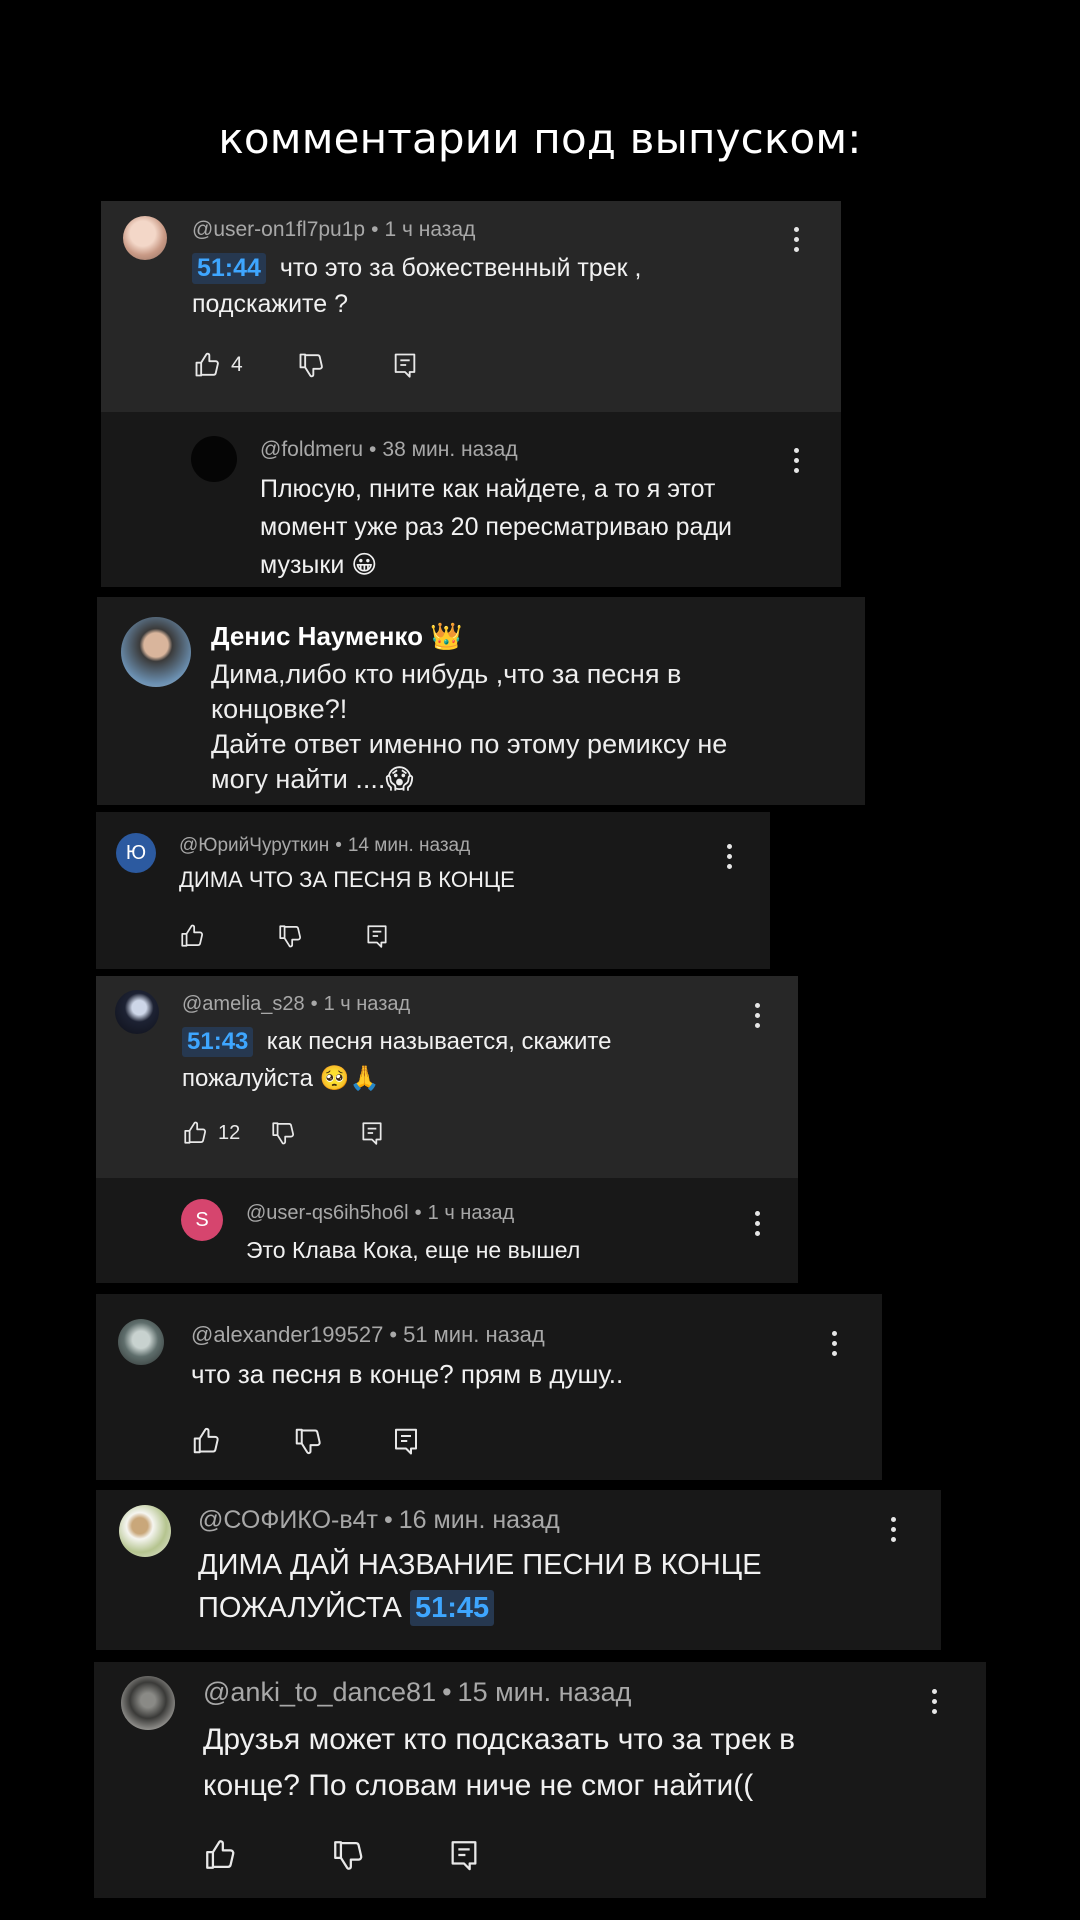  What do you see at coordinates (327, 1213) in the screenshot?
I see `username: @user-qs6ih5ho6l` at bounding box center [327, 1213].